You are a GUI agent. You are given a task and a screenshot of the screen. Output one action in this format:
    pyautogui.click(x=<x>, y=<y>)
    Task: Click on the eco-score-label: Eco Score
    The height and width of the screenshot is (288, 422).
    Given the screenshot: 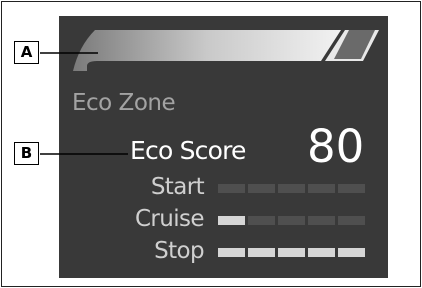 What is the action you would take?
    pyautogui.click(x=188, y=150)
    